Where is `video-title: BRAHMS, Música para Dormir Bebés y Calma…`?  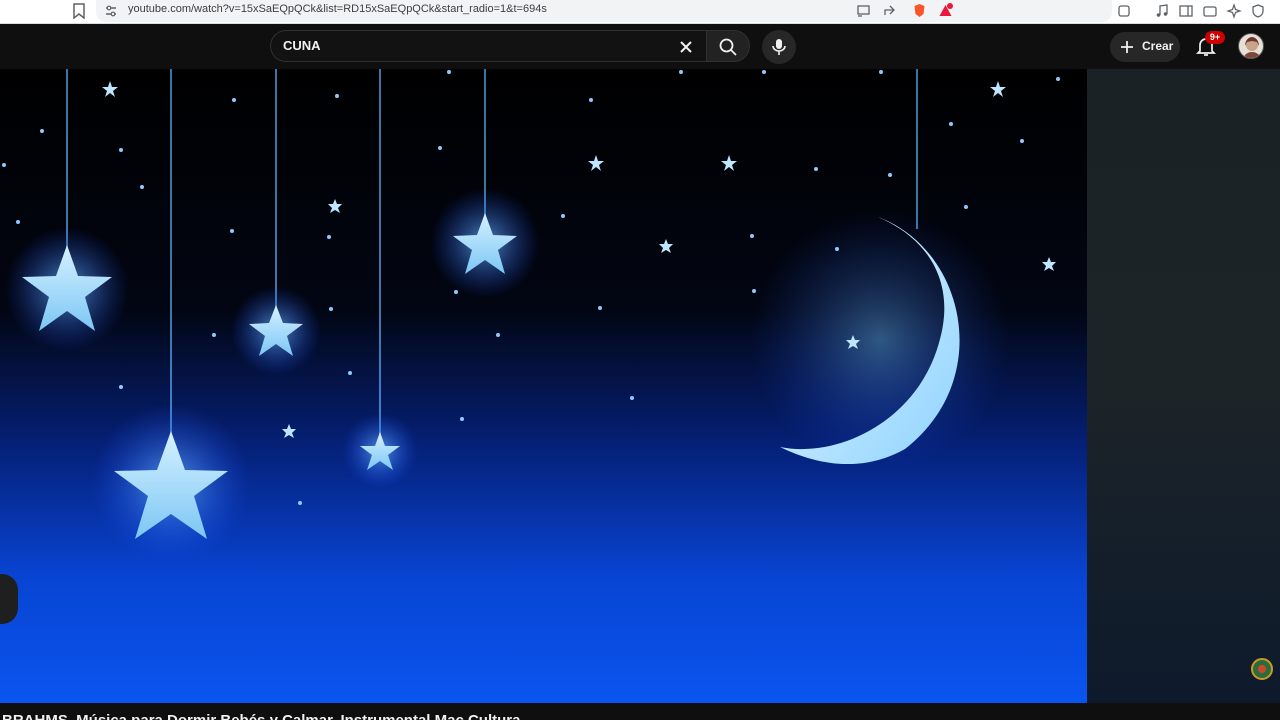 video-title: BRAHMS, Música para Dormir Bebés y Calma… is located at coordinates (261, 716).